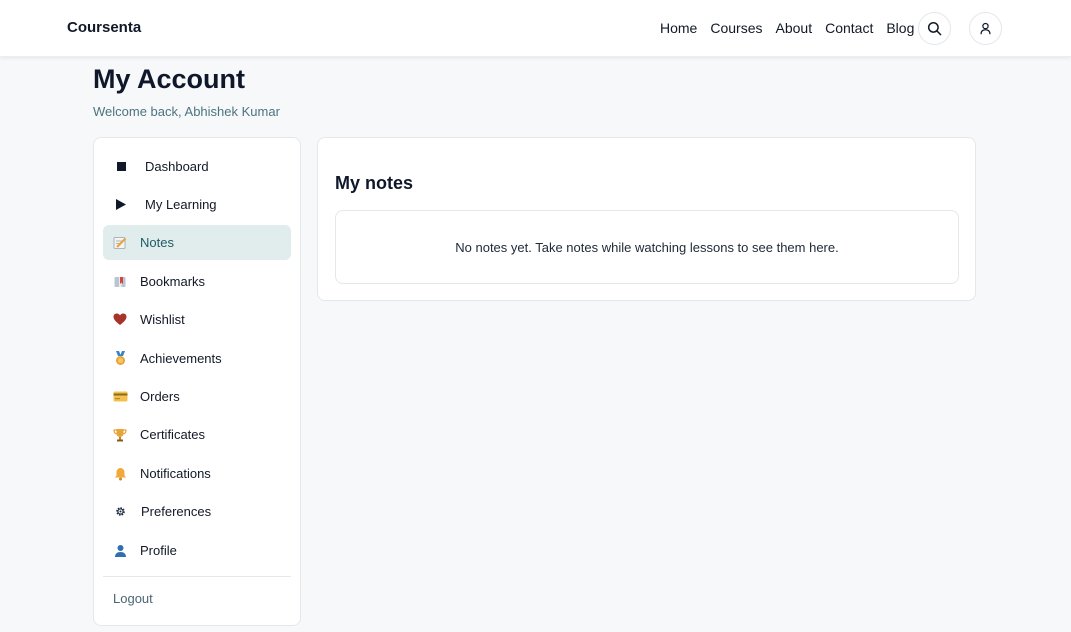  I want to click on sidebar-item-certificates: Certificates, so click(197, 434).